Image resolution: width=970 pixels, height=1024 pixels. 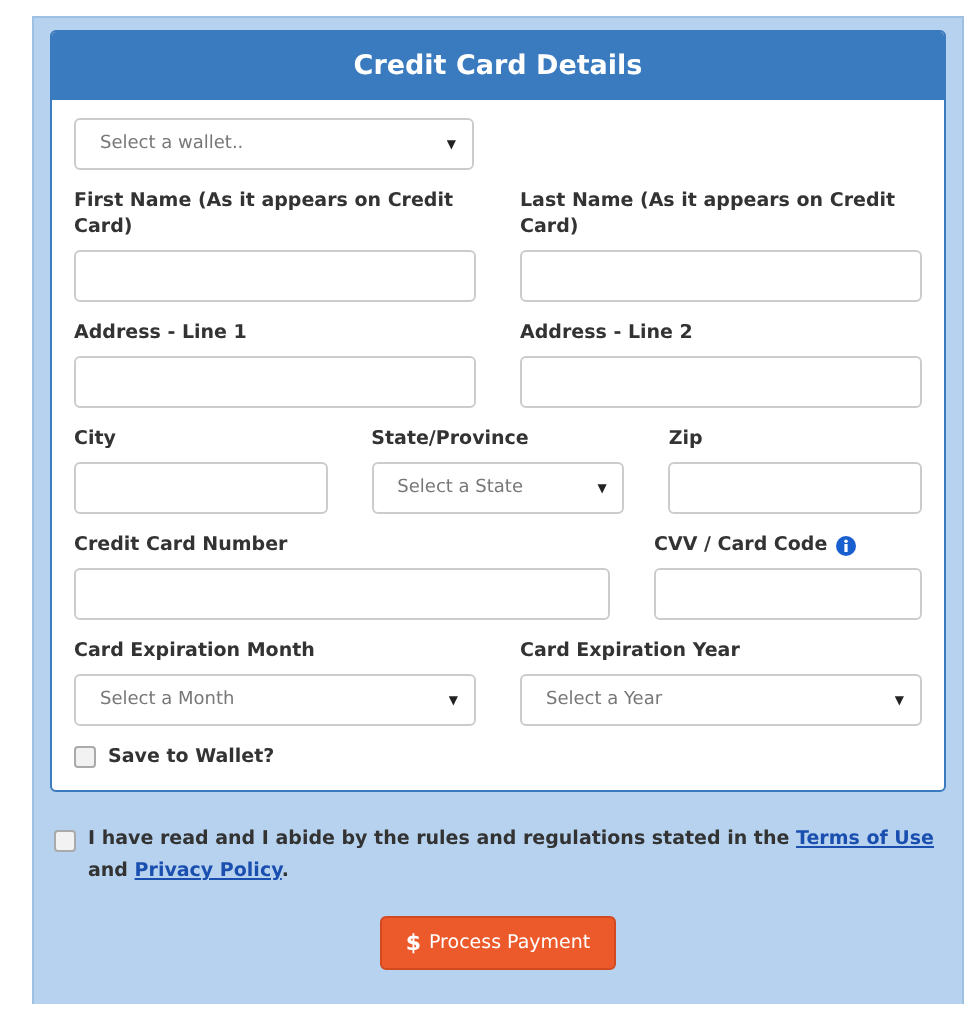 What do you see at coordinates (208, 871) in the screenshot?
I see `link: Privacy Policy` at bounding box center [208, 871].